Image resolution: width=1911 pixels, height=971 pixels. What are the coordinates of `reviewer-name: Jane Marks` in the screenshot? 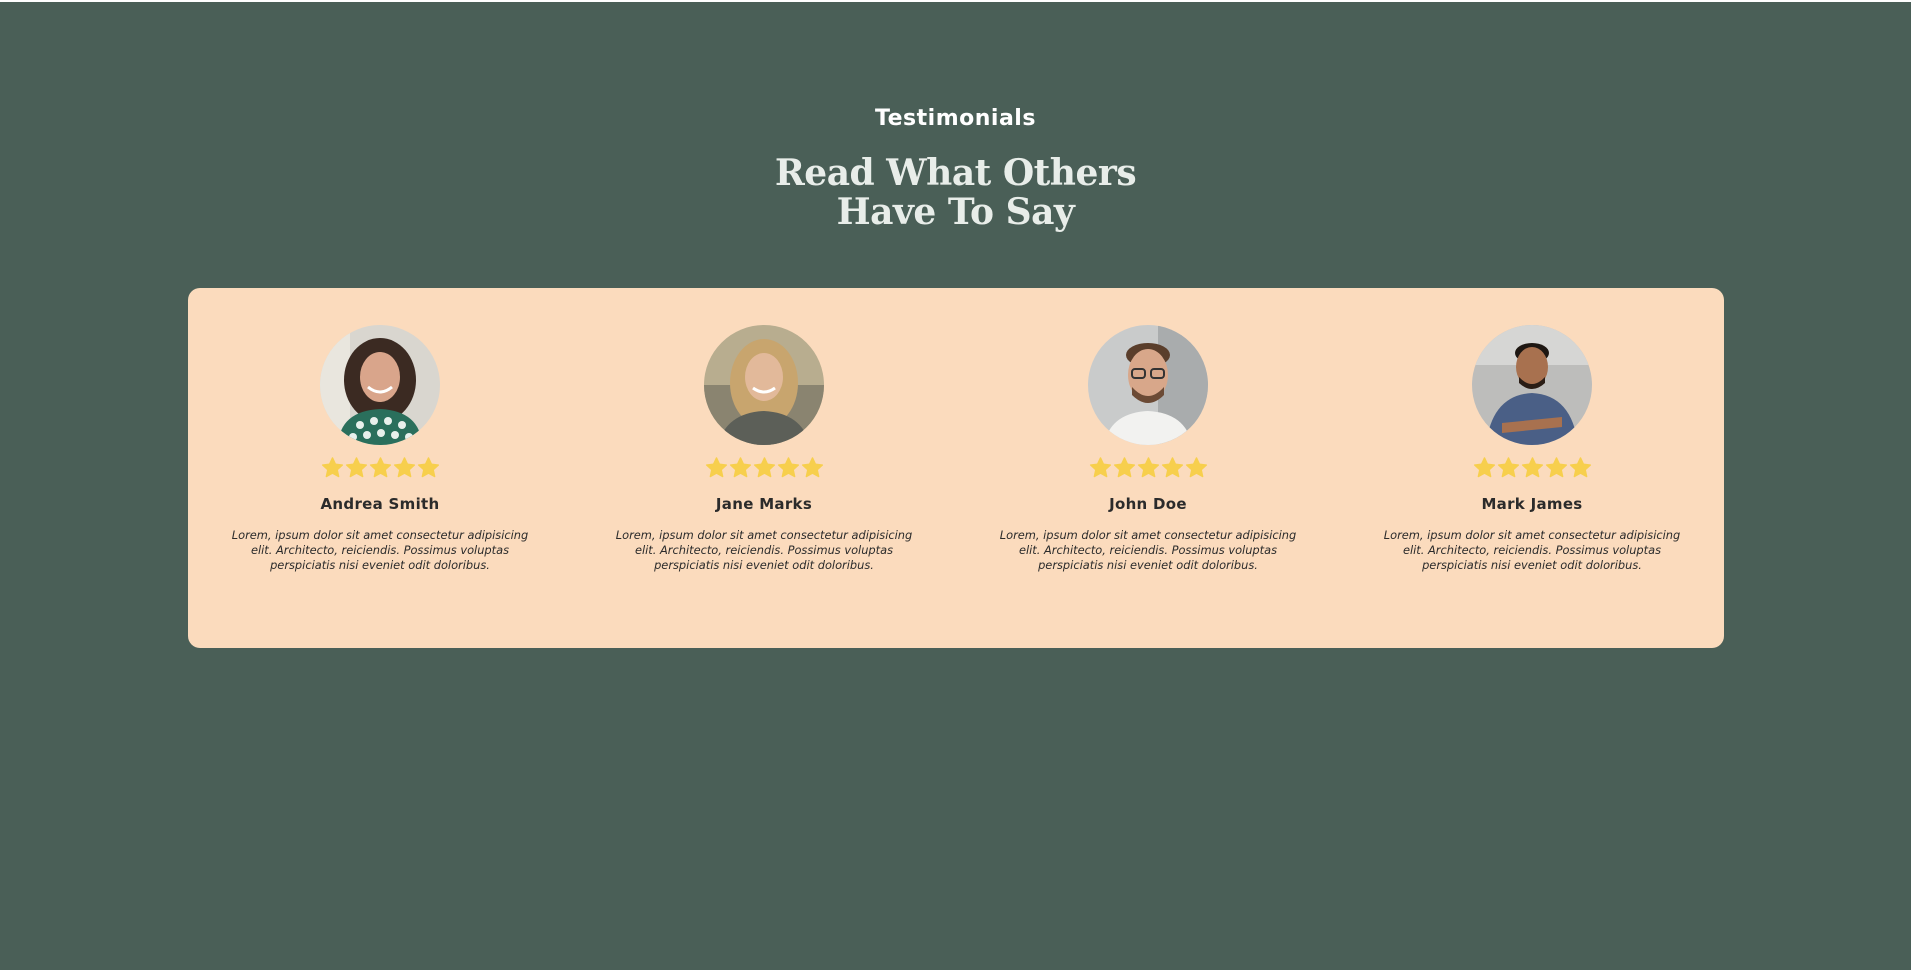 It's located at (764, 504).